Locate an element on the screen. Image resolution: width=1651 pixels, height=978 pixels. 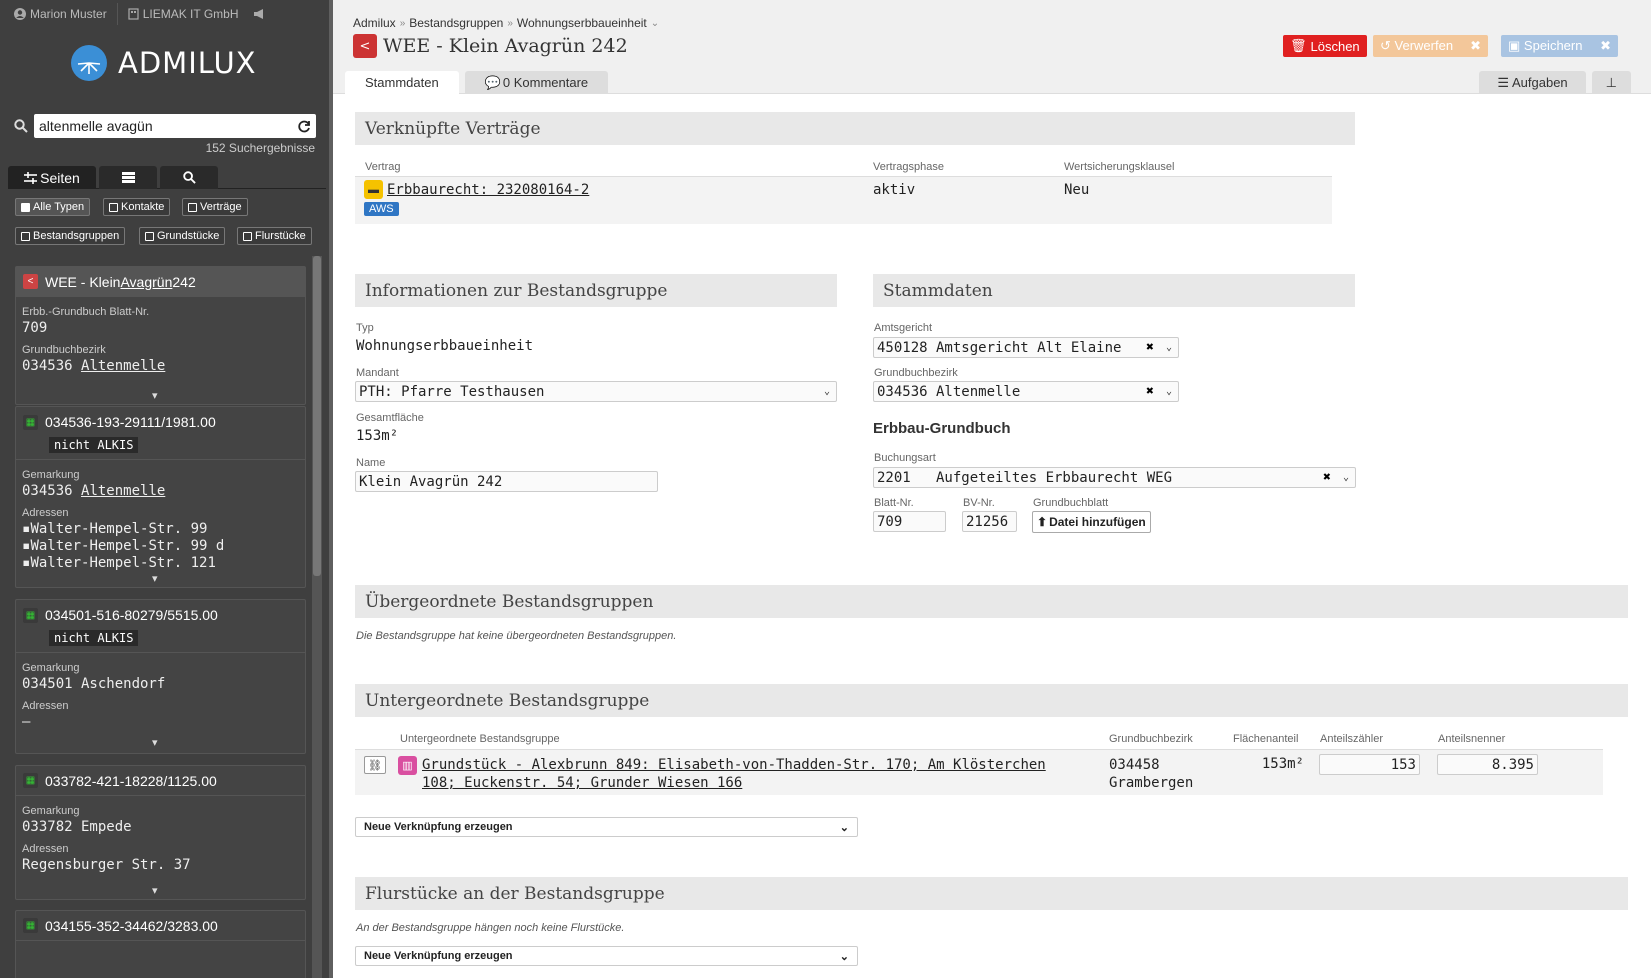
contract-tag: AWS is located at coordinates (381, 209).